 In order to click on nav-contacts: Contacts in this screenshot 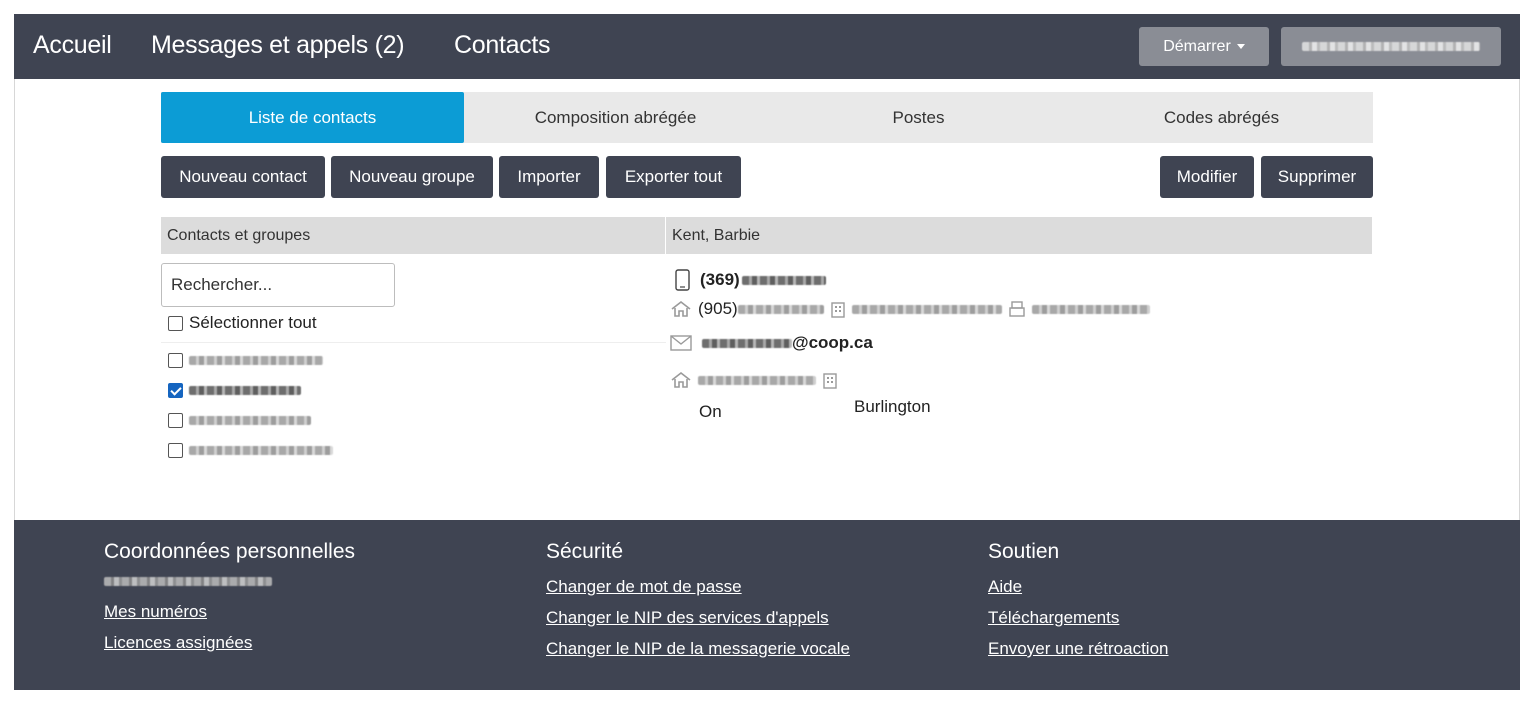, I will do `click(502, 45)`.